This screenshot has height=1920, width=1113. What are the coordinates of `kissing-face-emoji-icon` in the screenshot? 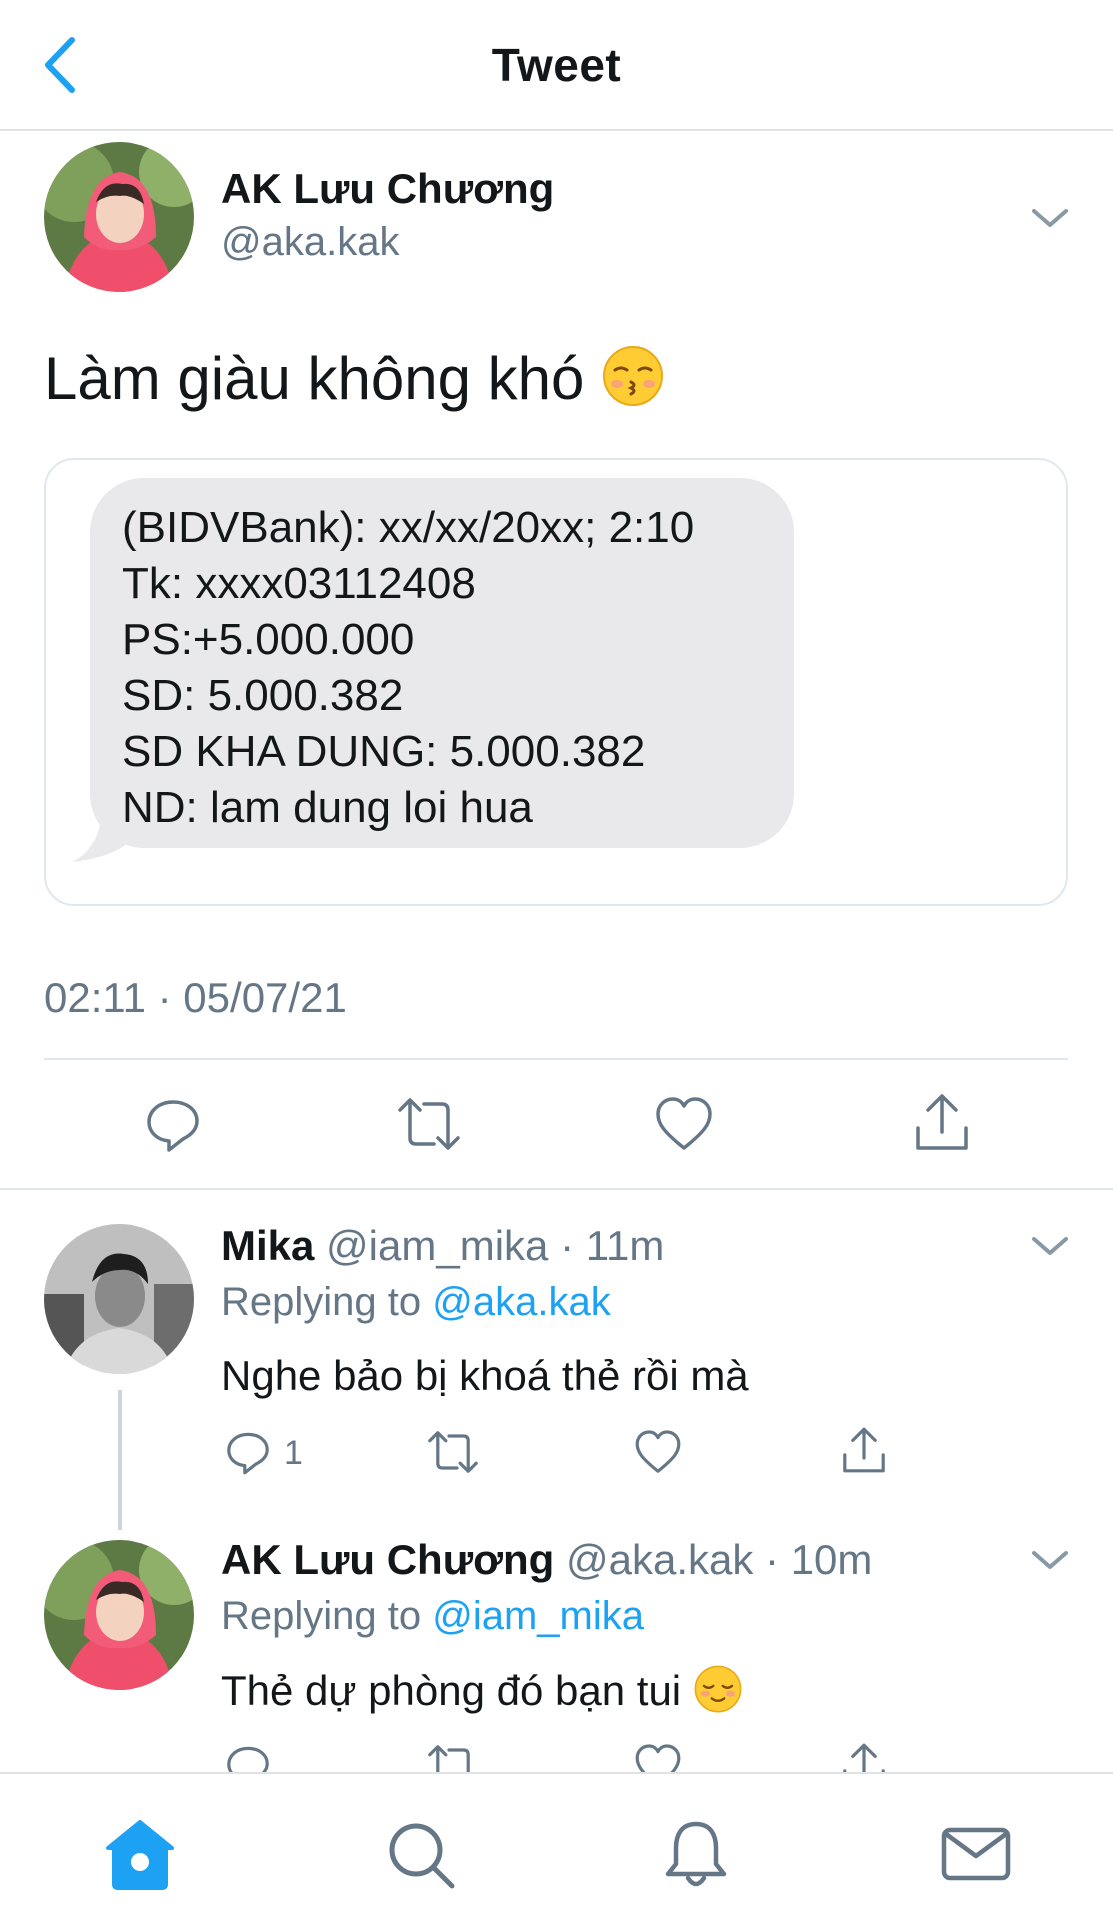 It's located at (633, 383).